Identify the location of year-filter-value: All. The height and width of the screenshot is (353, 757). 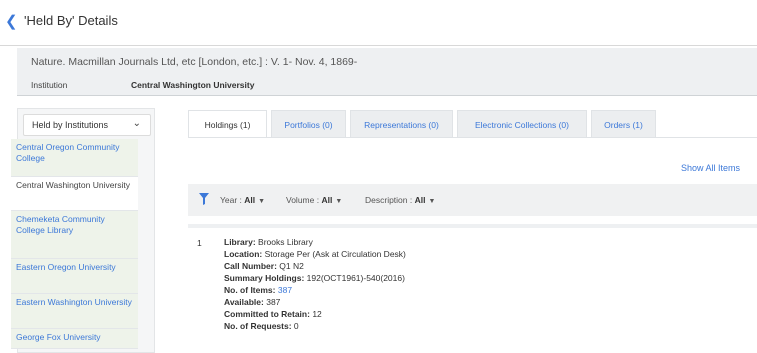
(250, 200).